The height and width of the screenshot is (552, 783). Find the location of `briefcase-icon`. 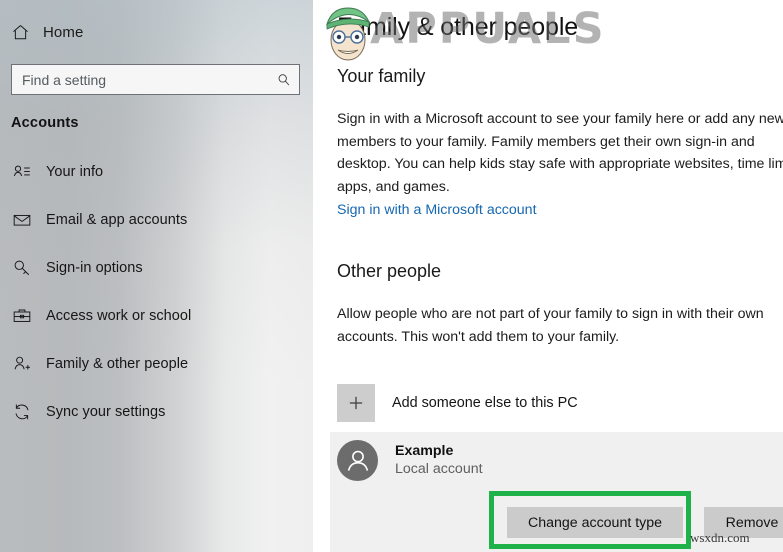

briefcase-icon is located at coordinates (21, 315).